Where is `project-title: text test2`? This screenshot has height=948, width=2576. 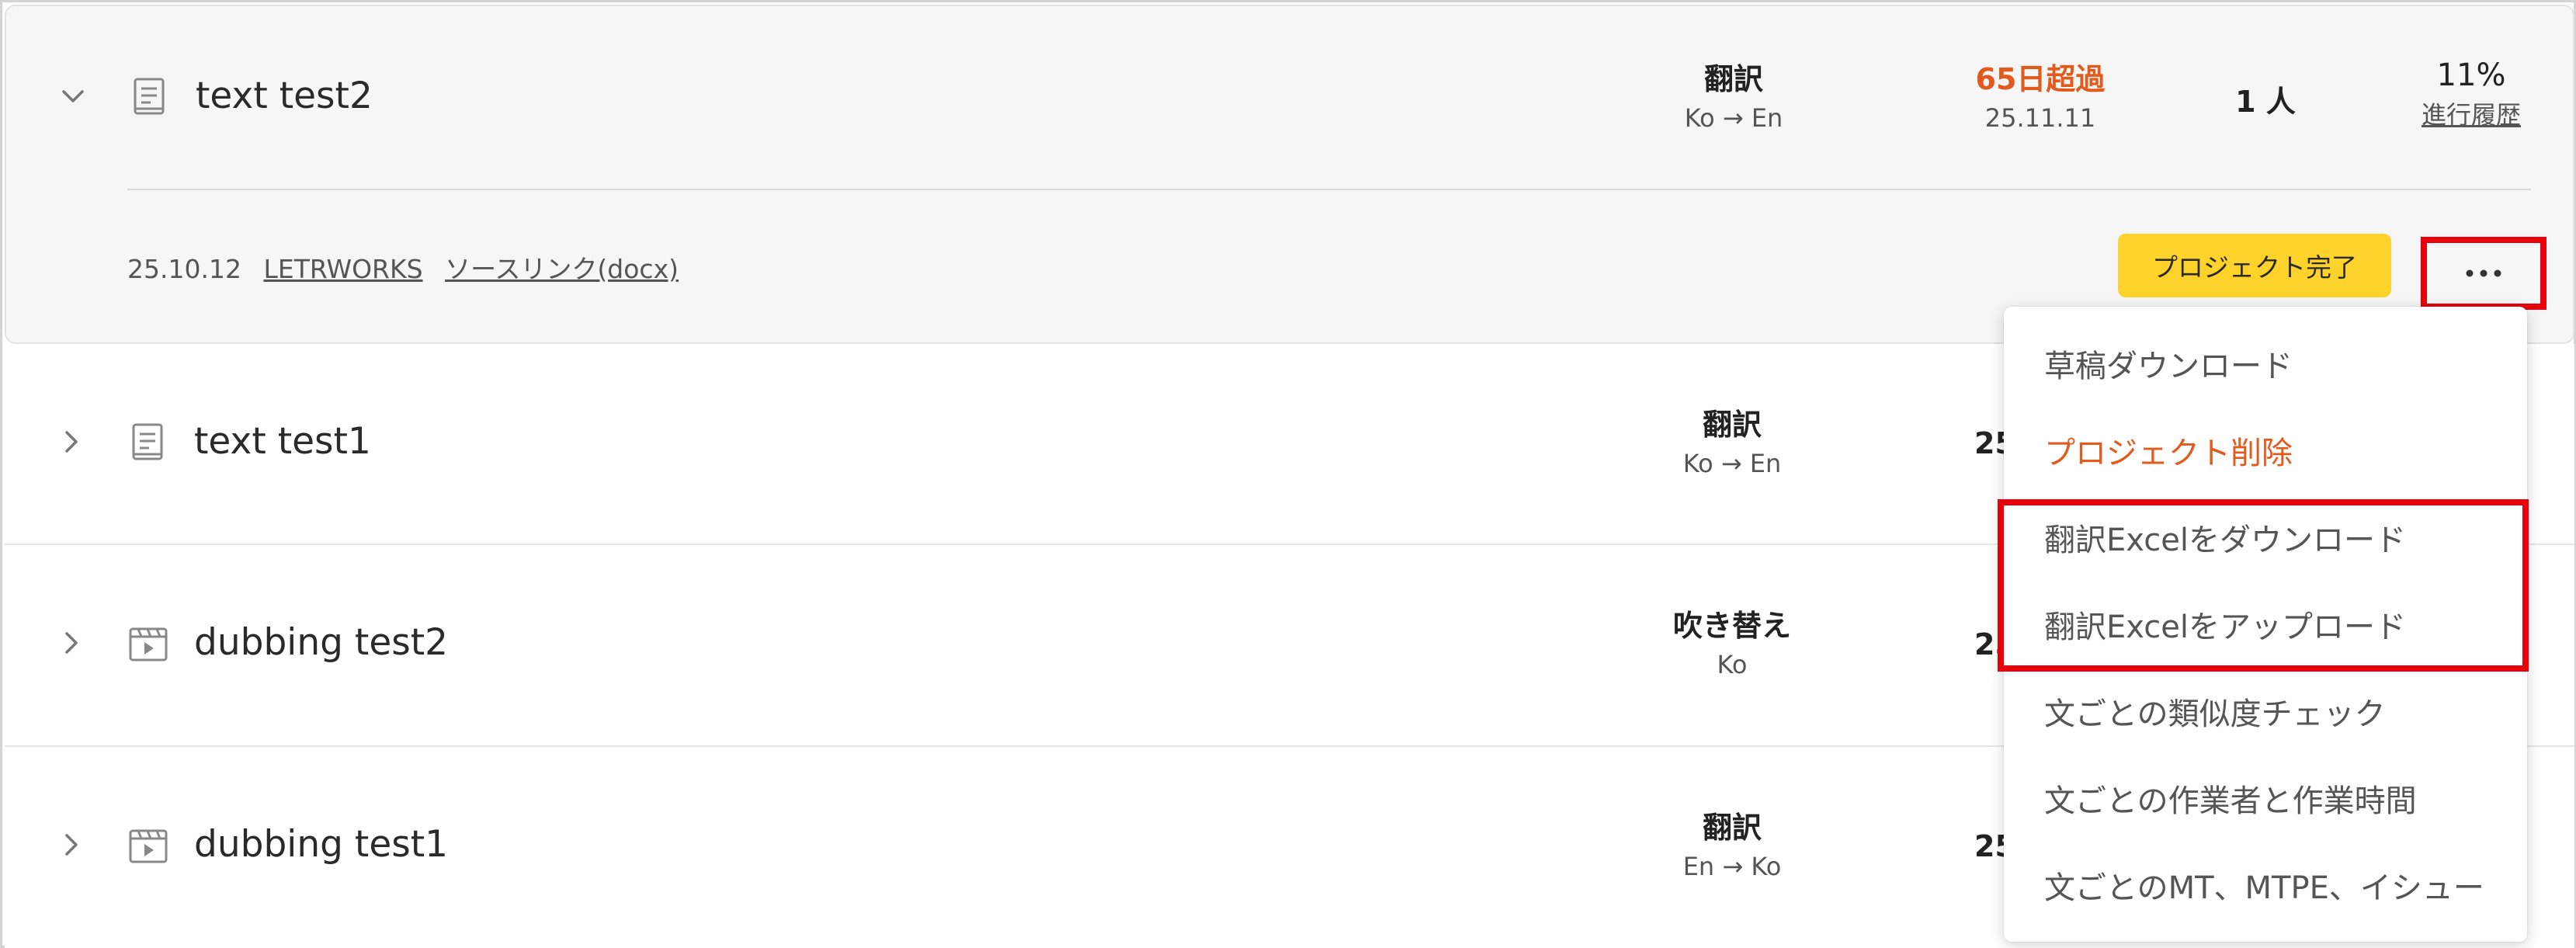
project-title: text test2 is located at coordinates (284, 96).